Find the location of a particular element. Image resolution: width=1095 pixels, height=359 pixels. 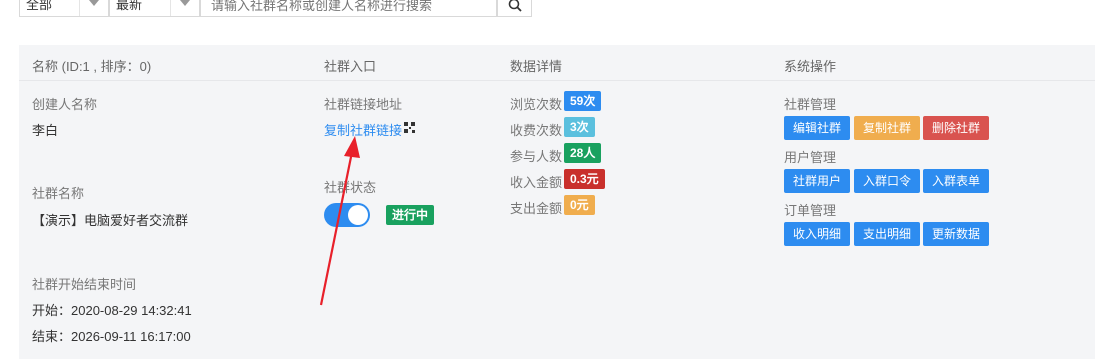

stat-label: 参与人数 is located at coordinates (536, 156).